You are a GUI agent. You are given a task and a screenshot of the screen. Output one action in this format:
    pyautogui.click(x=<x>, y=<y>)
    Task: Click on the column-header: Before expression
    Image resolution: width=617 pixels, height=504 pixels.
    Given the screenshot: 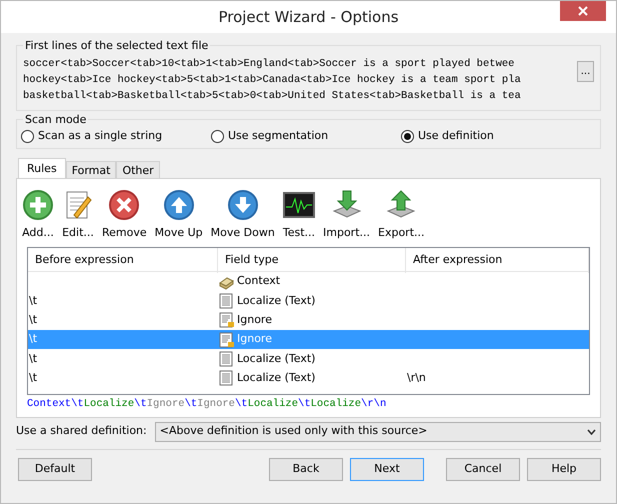 What is the action you would take?
    pyautogui.click(x=123, y=260)
    